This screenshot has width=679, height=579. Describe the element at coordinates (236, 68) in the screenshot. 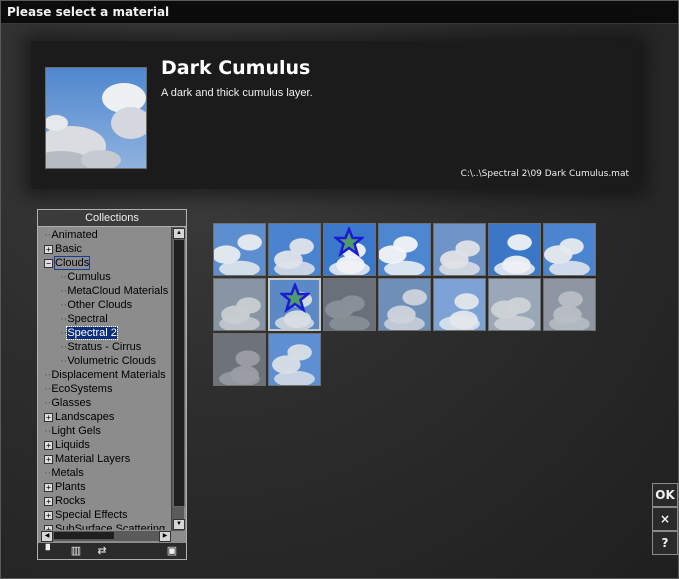

I see `material-name: Dark Cumulus` at that location.